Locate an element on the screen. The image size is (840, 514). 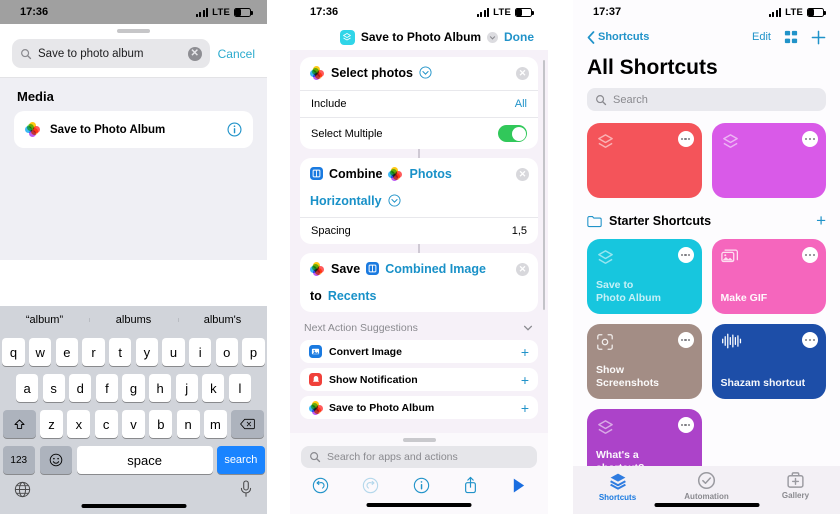
shortcuts-search-input: Search is located at coordinates (706, 99).